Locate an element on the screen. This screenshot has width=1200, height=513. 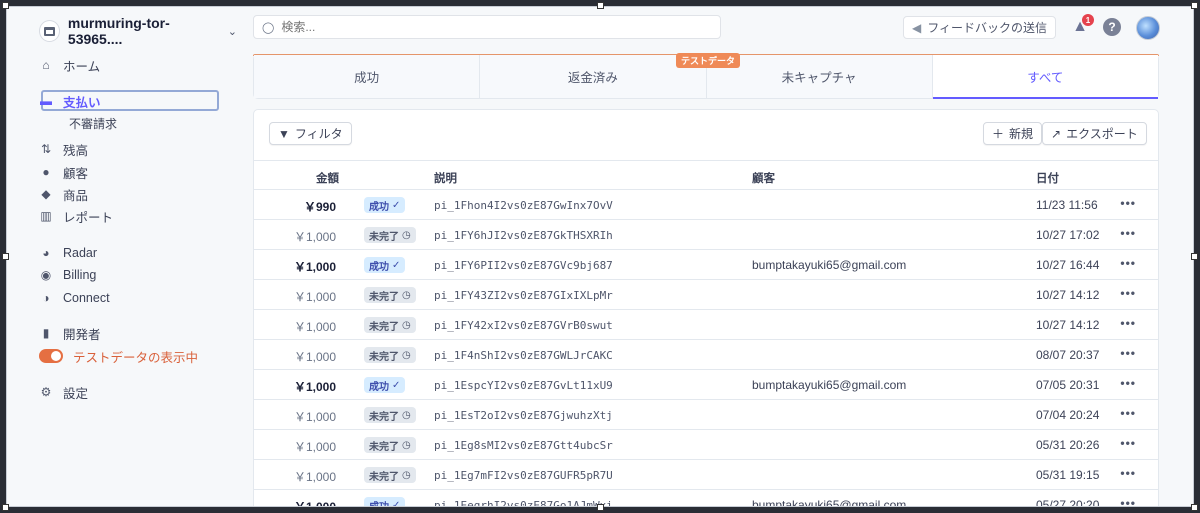
customer-cell: bumptakayuki65@gmail.com is located at coordinates (829, 265).